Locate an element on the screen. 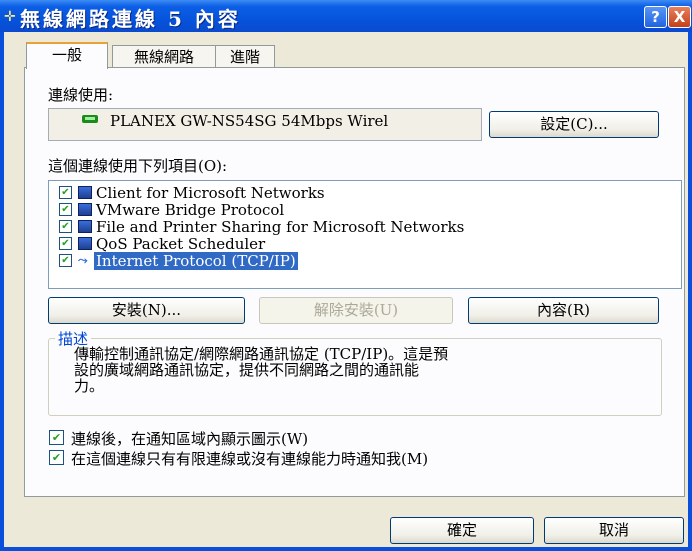 This screenshot has width=692, height=551. window-title: 無線網路連線 5 內容 is located at coordinates (130, 19).